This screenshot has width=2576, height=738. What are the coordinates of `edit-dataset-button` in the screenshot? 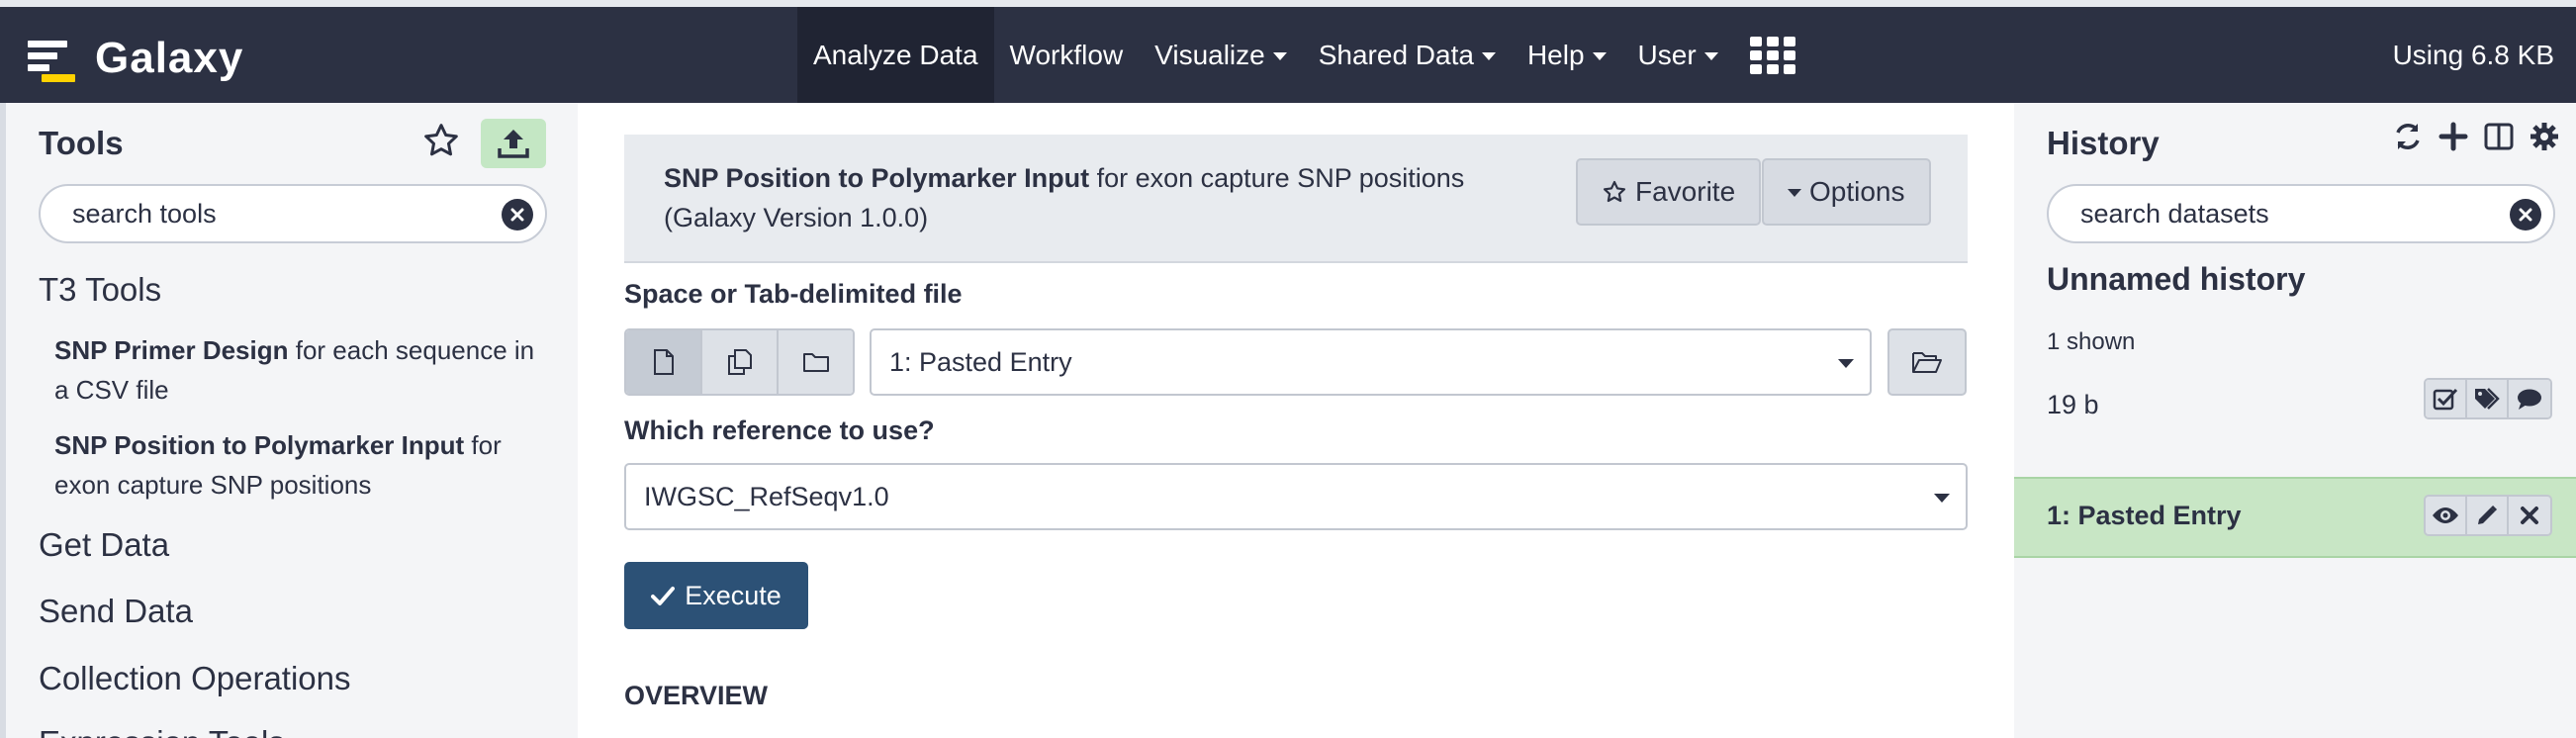 It's located at (2488, 516).